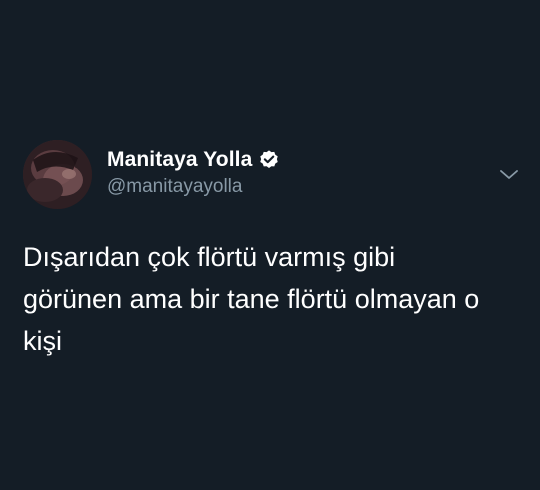 The image size is (540, 490). I want to click on display-name: Manitaya Yolla, so click(179, 160).